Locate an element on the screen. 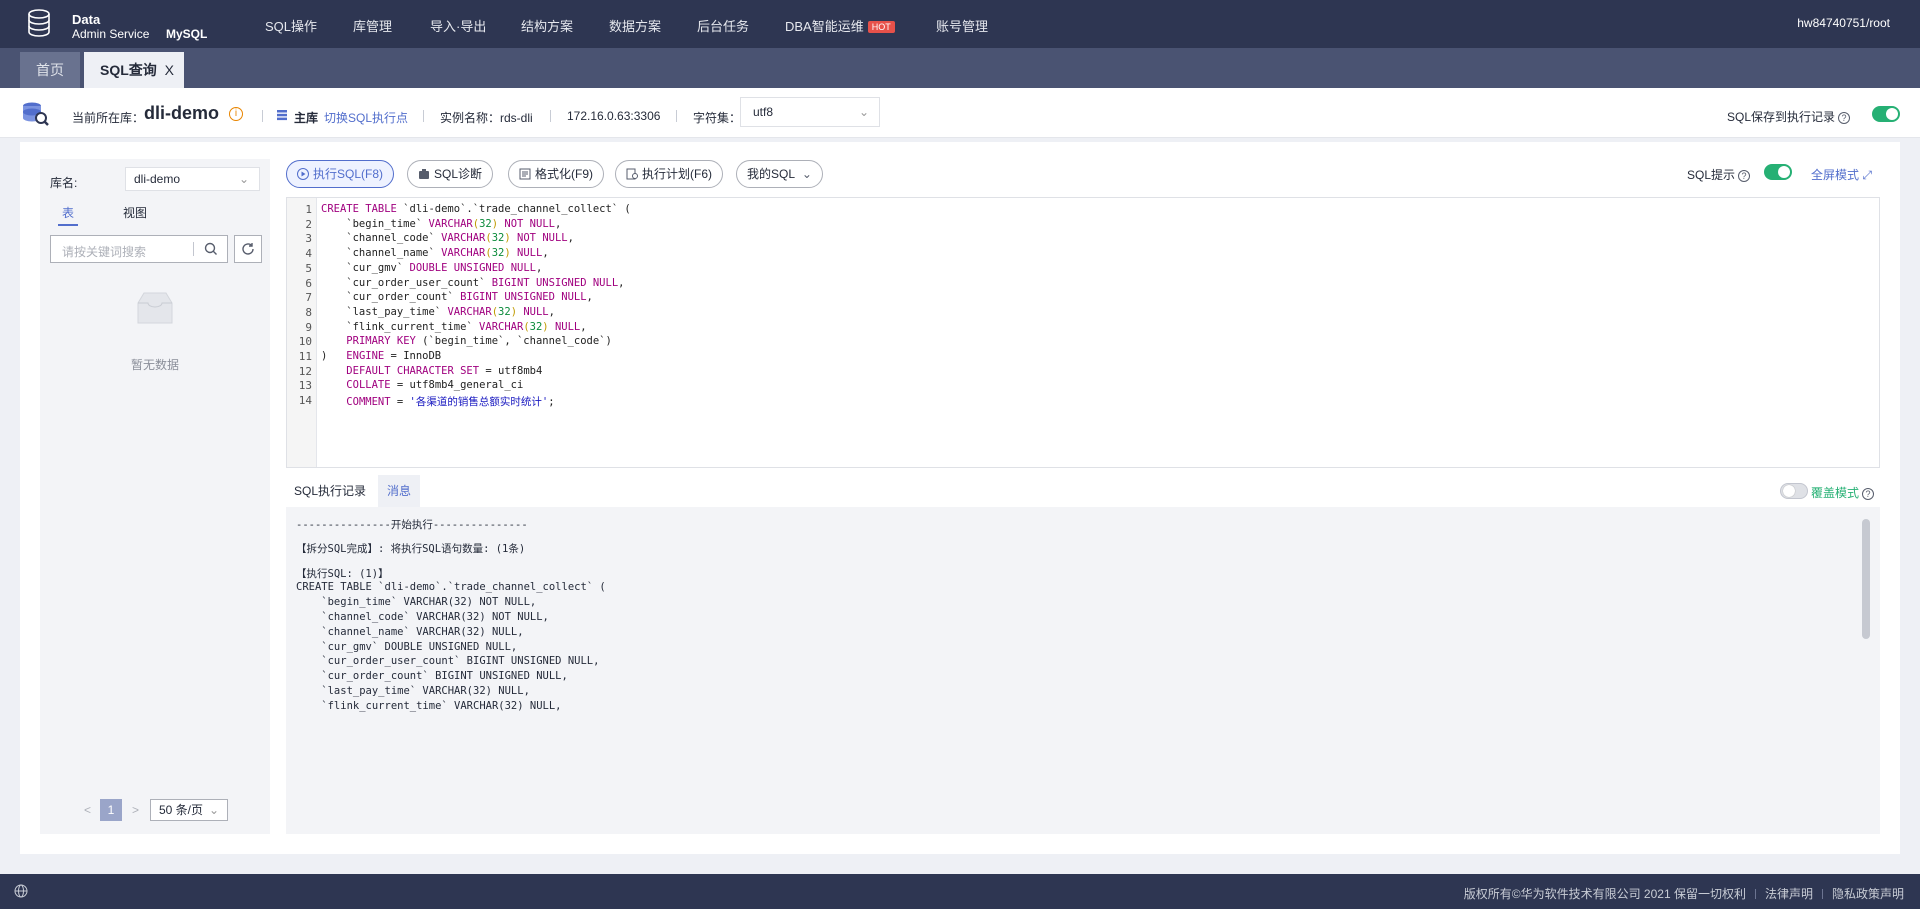 The height and width of the screenshot is (909, 1920). sql-tip-toggle is located at coordinates (1778, 172).